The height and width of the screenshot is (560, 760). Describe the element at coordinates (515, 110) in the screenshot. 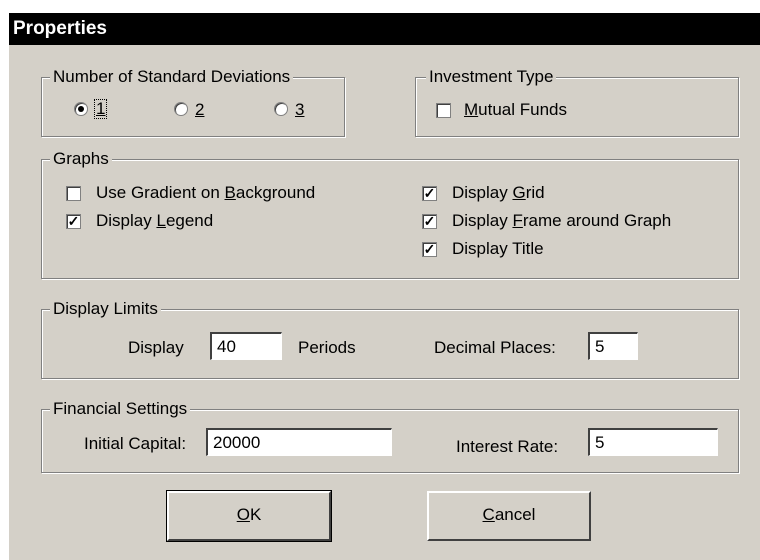

I see `mutual-funds-label: Mutual Funds` at that location.